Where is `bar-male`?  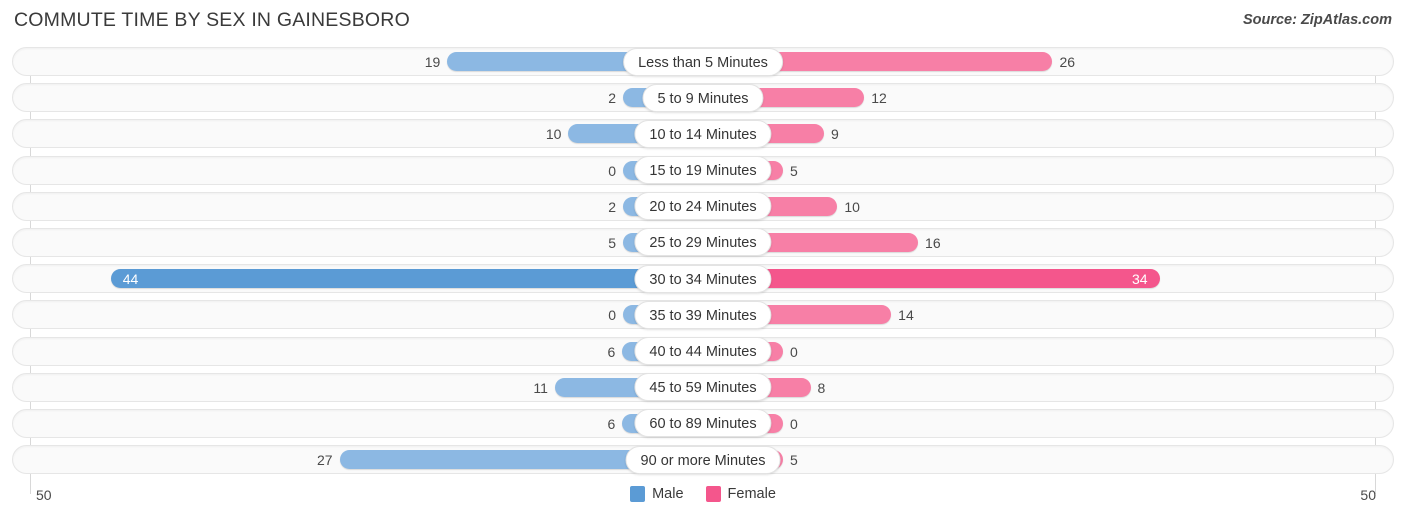 bar-male is located at coordinates (406, 279).